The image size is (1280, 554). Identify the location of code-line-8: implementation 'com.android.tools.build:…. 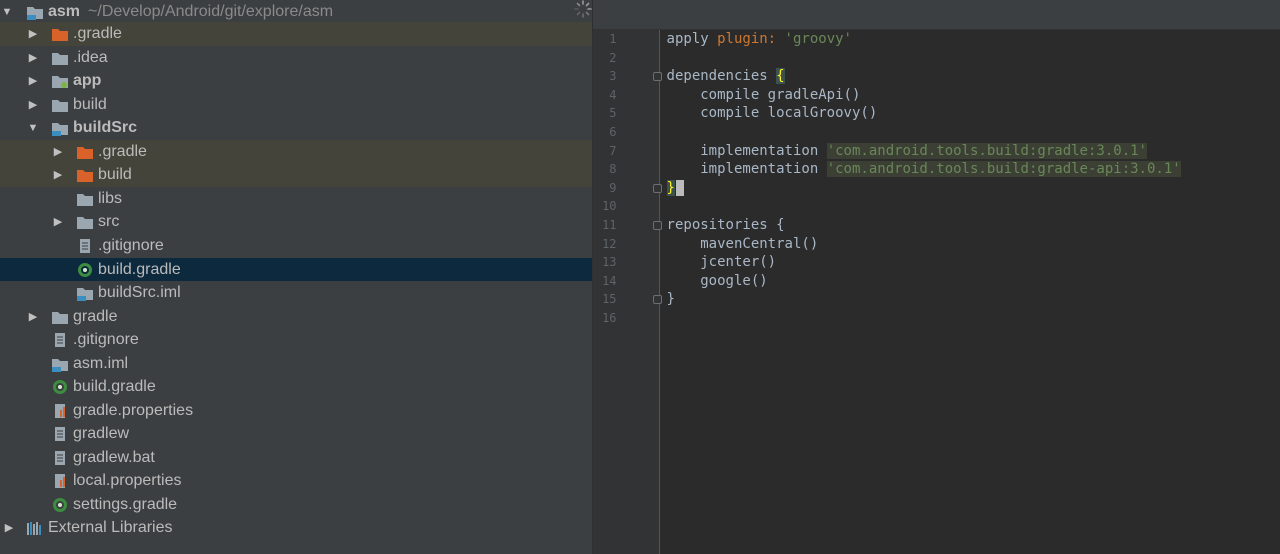
(923, 169).